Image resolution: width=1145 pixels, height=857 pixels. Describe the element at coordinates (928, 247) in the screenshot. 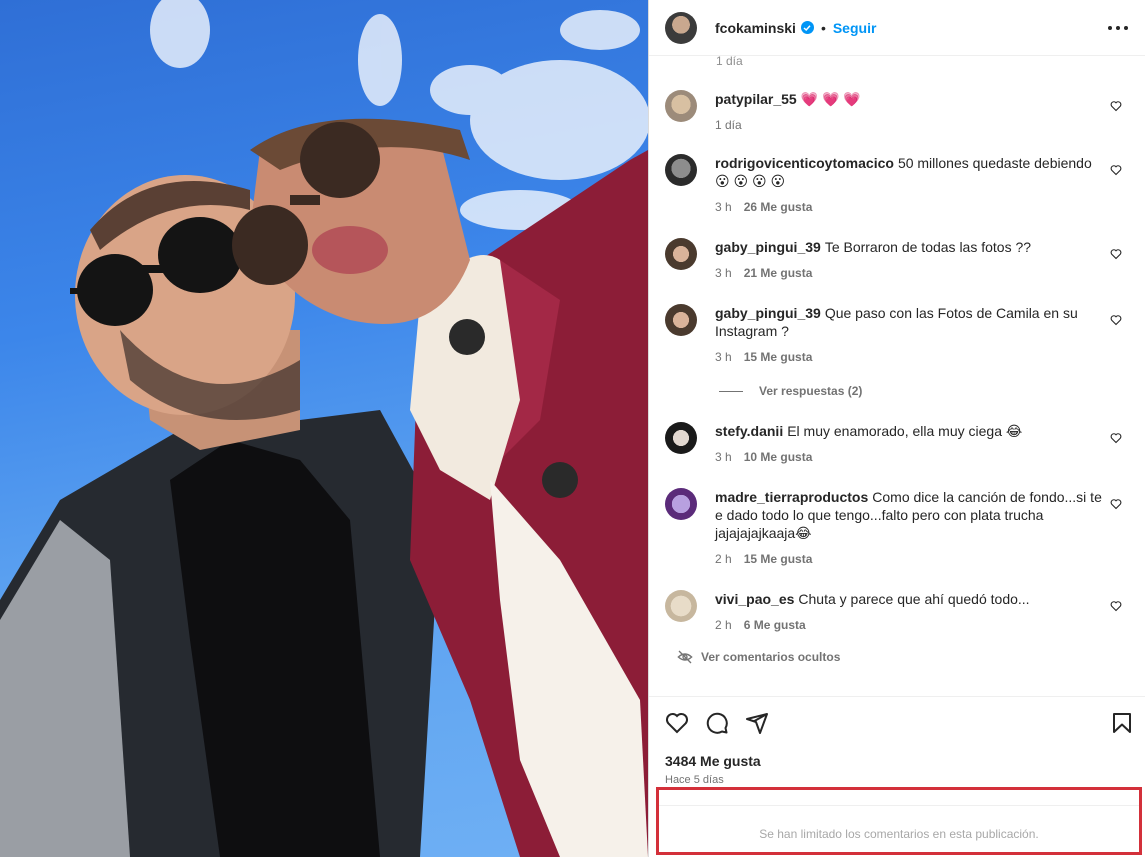

I see `comment-text: Te Borraron de todas las fotos ??` at that location.